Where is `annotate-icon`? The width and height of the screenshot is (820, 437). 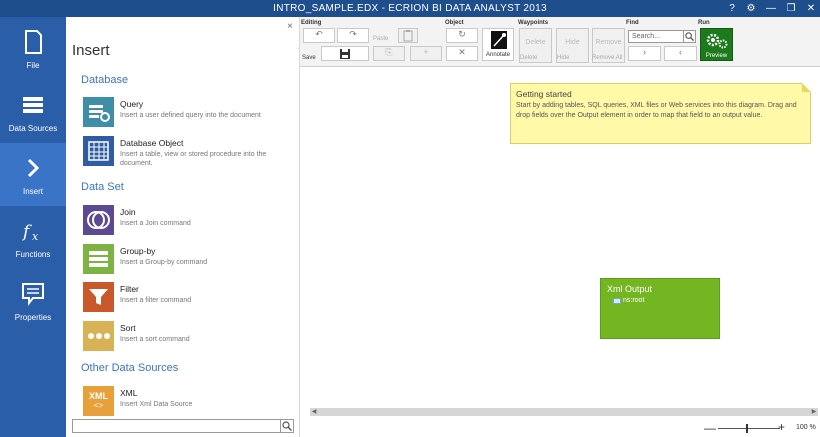
annotate-icon is located at coordinates (499, 40).